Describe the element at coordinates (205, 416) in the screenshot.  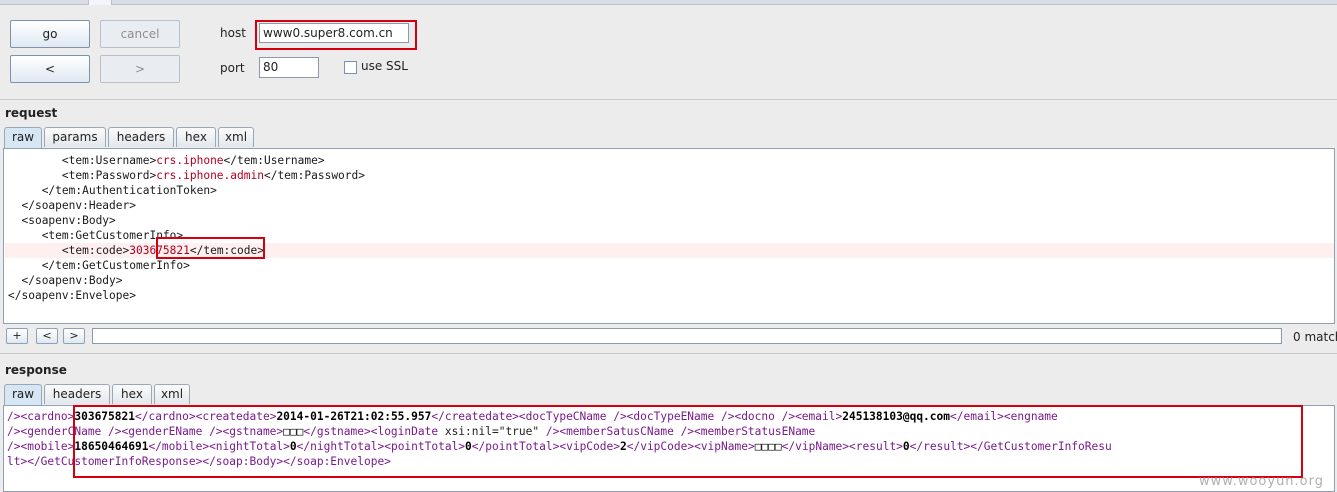
I see `response-tag: </cardno><createdate>` at that location.